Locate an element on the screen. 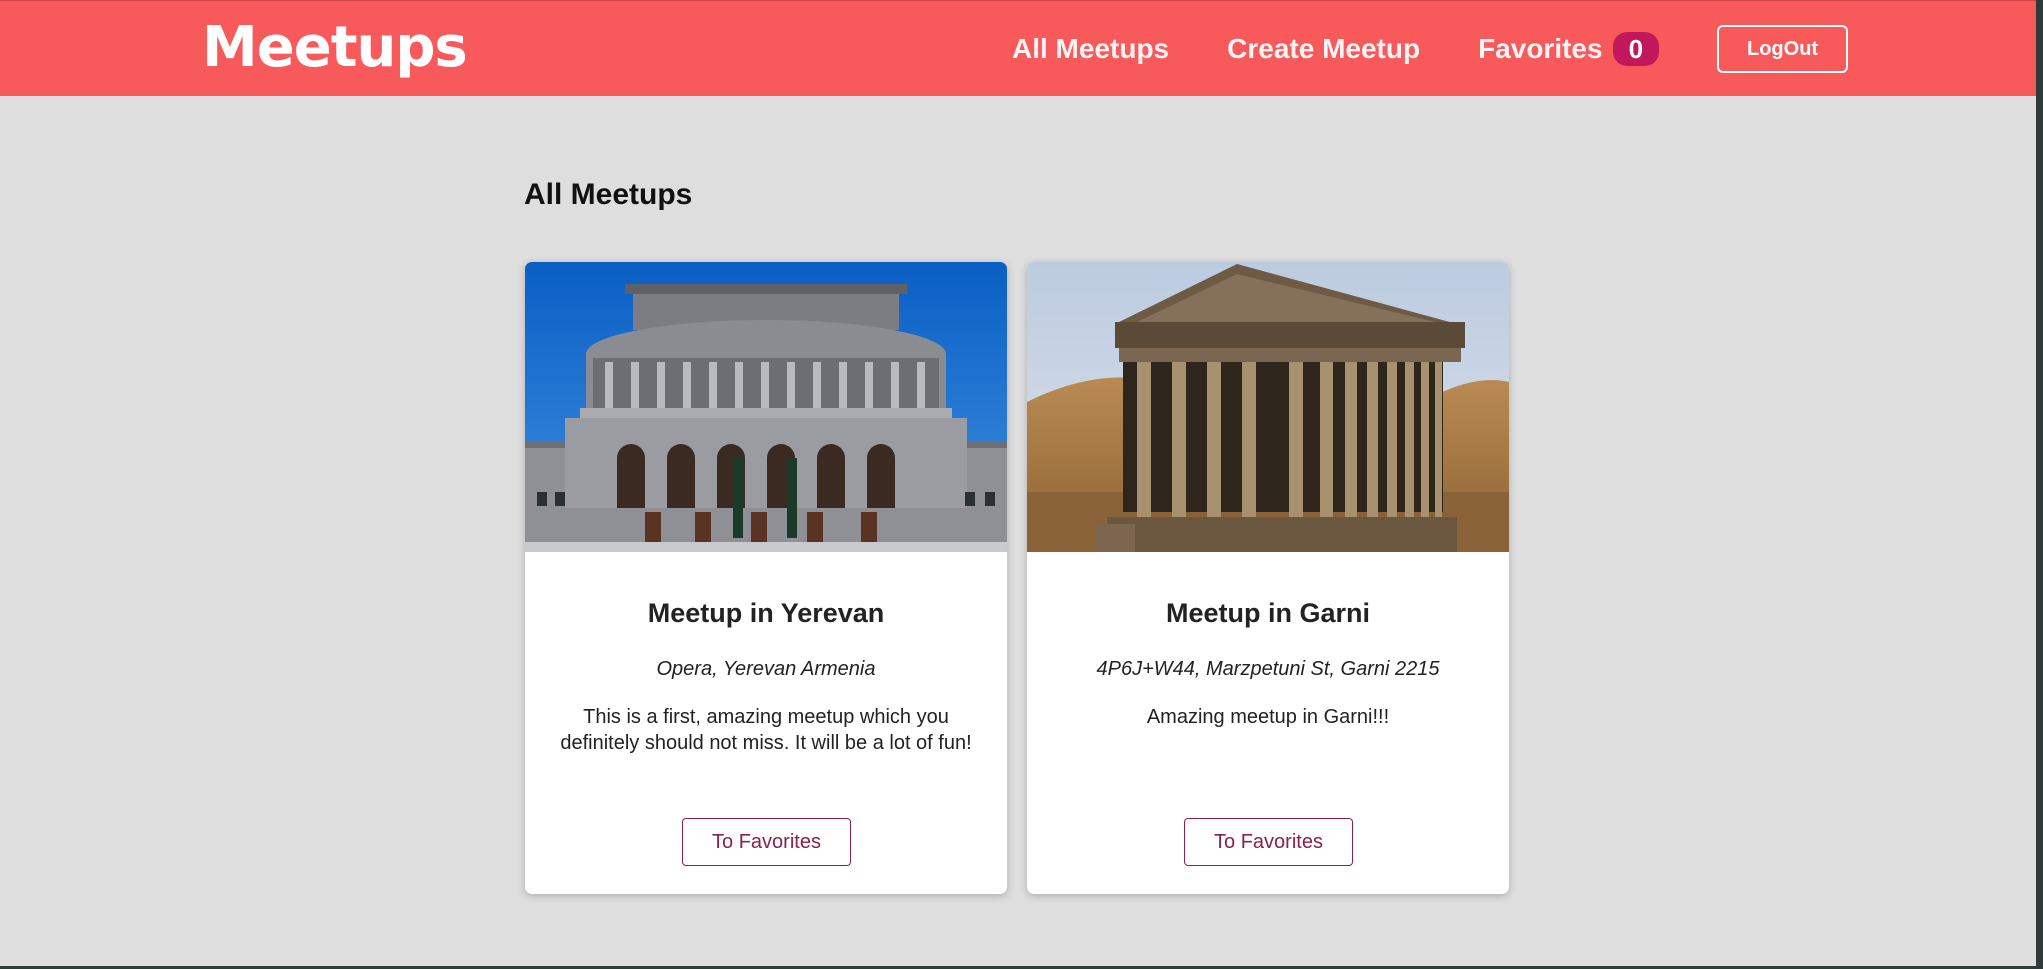  meetup-address: 4P6J+W44, Marzpetuni St, Garni 2215 is located at coordinates (1268, 669).